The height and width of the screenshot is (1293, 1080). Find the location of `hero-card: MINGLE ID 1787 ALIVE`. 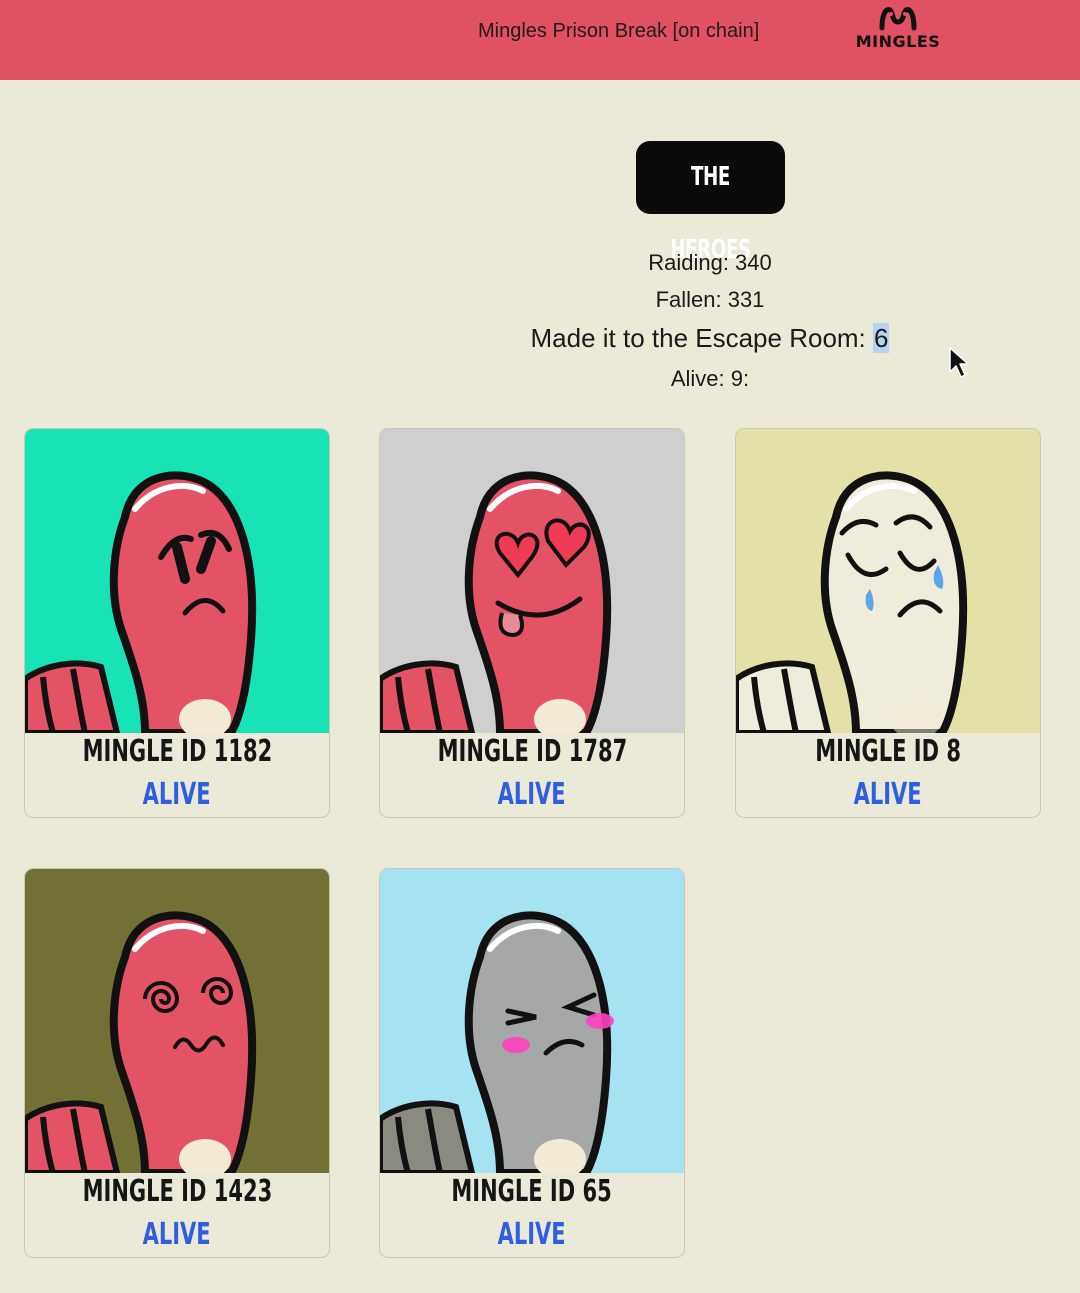

hero-card: MINGLE ID 1787 ALIVE is located at coordinates (532, 623).